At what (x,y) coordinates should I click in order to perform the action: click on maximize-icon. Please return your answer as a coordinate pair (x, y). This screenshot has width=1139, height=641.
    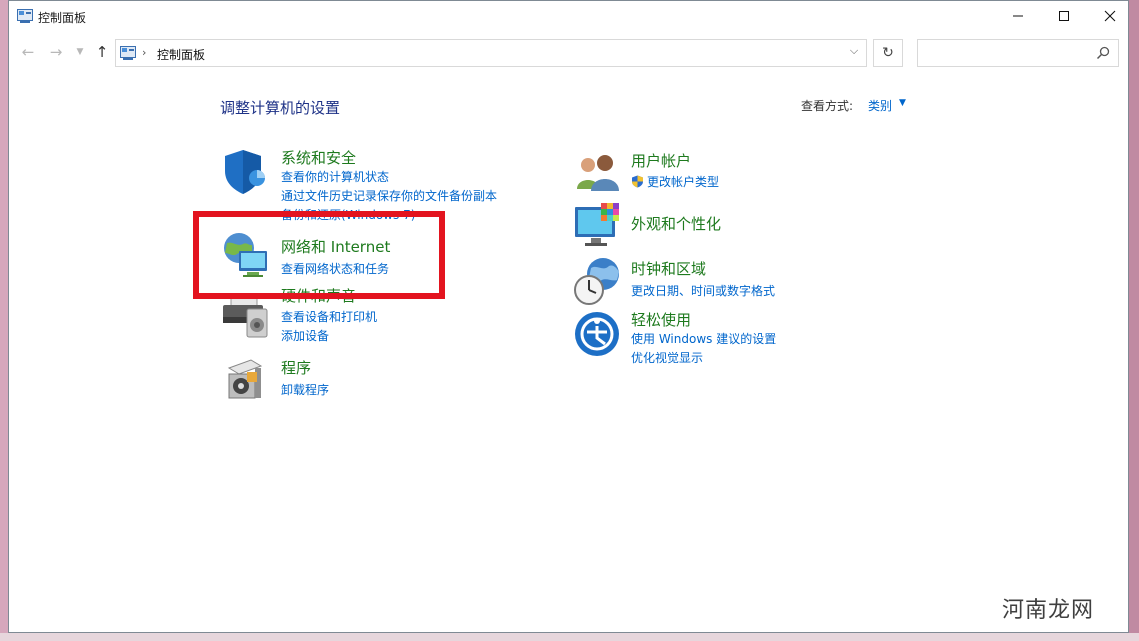
    Looking at the image, I should click on (1064, 16).